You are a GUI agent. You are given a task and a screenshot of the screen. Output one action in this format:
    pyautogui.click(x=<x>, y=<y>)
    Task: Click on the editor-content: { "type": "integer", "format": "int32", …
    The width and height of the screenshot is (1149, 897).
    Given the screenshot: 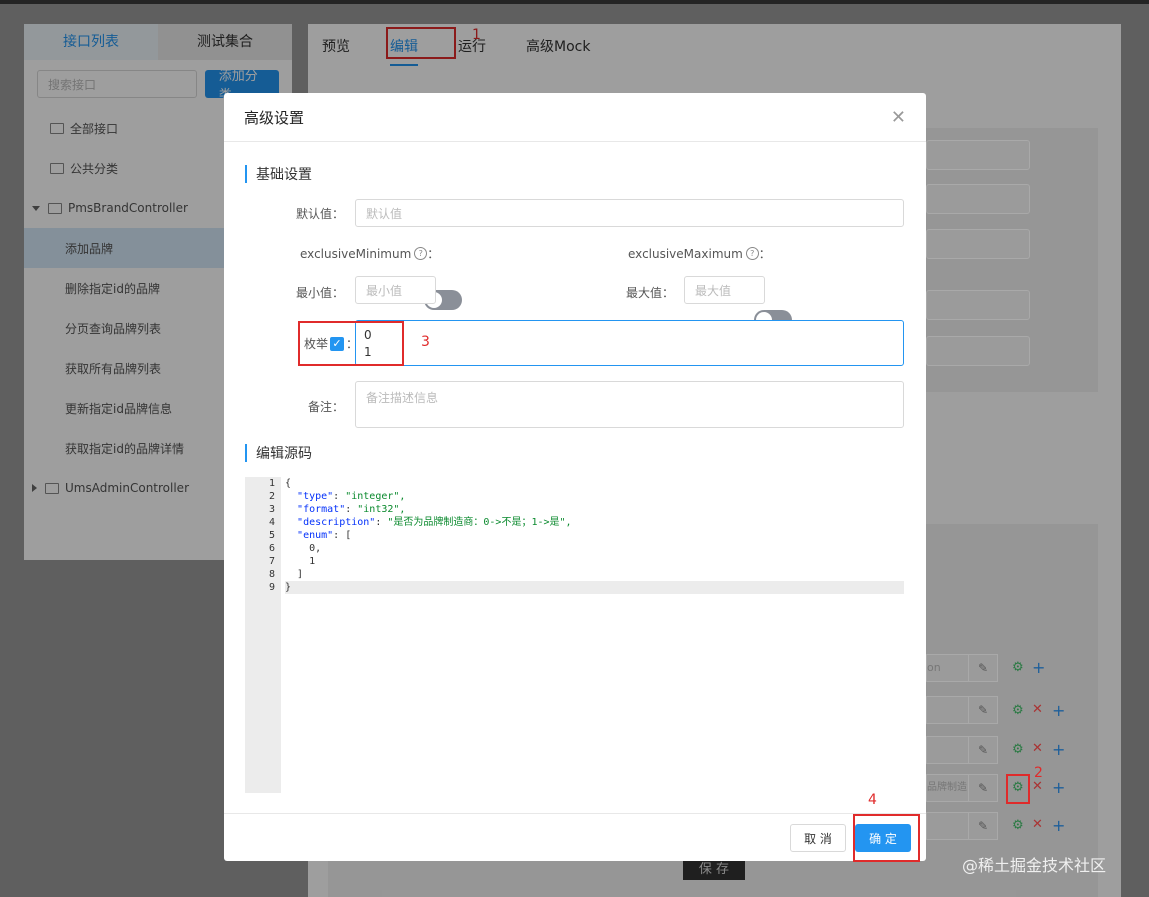 What is the action you would take?
    pyautogui.click(x=594, y=535)
    